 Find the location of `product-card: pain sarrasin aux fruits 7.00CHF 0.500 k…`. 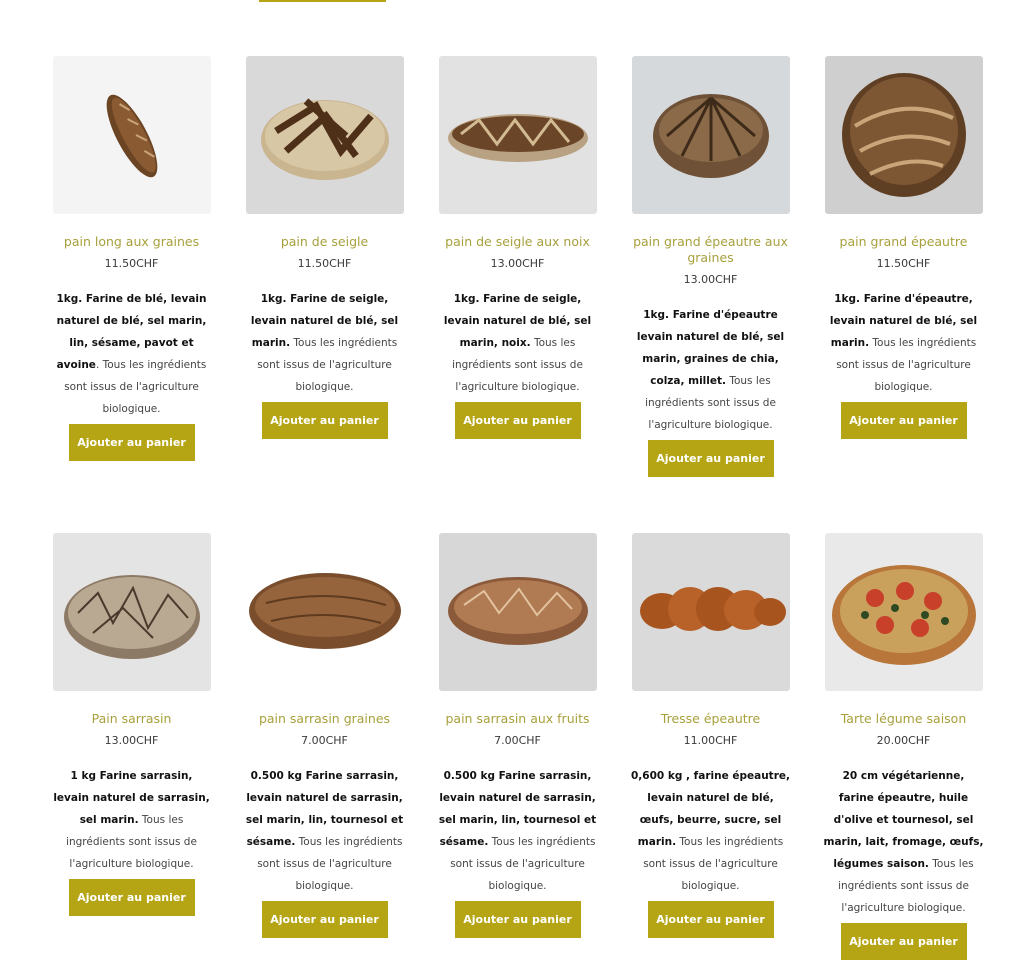

product-card: pain sarrasin aux fruits 7.00CHF 0.500 k… is located at coordinates (517, 746).